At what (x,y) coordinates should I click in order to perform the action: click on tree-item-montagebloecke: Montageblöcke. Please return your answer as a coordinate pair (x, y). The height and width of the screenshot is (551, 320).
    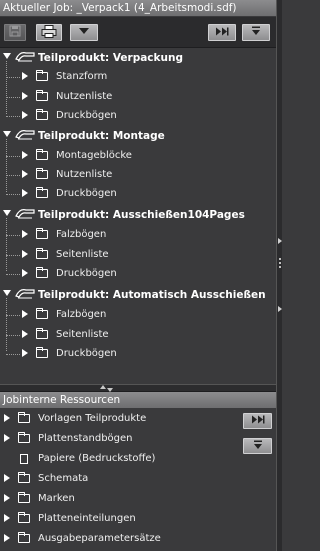
    Looking at the image, I should click on (138, 156).